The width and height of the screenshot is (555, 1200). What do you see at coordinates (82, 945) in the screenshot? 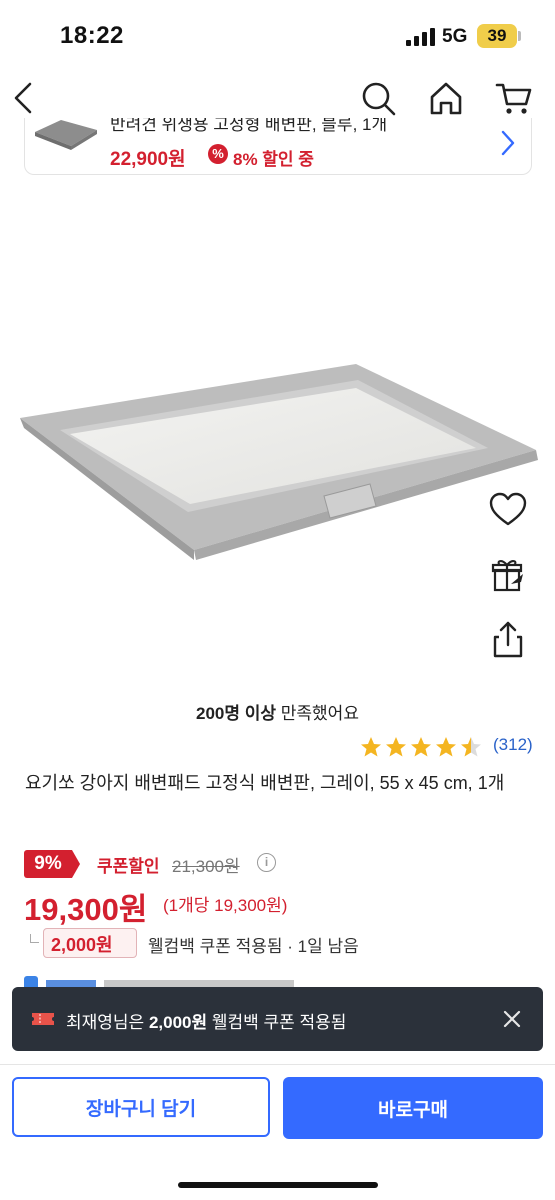
I see `welcome-coupon-amount: 2,000원` at bounding box center [82, 945].